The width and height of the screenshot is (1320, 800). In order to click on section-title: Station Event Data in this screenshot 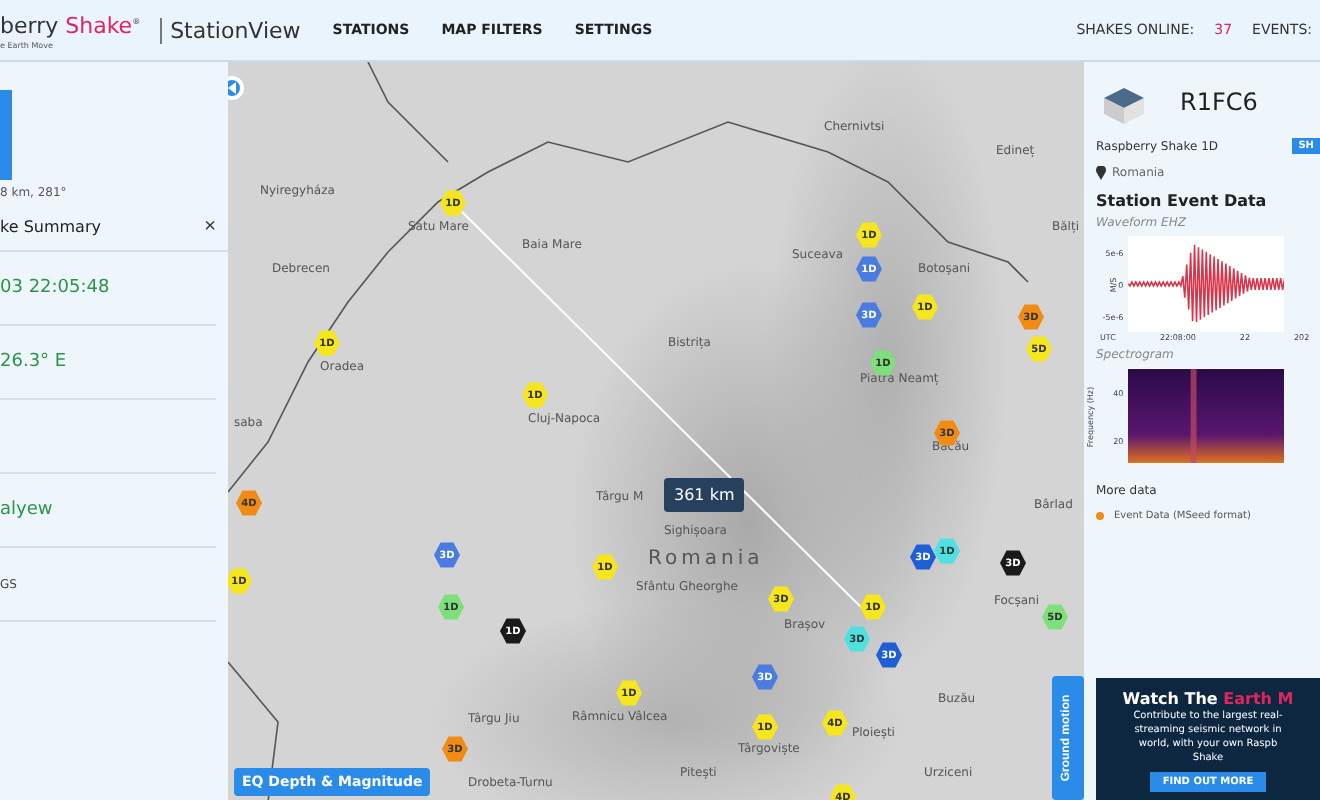, I will do `click(1182, 201)`.